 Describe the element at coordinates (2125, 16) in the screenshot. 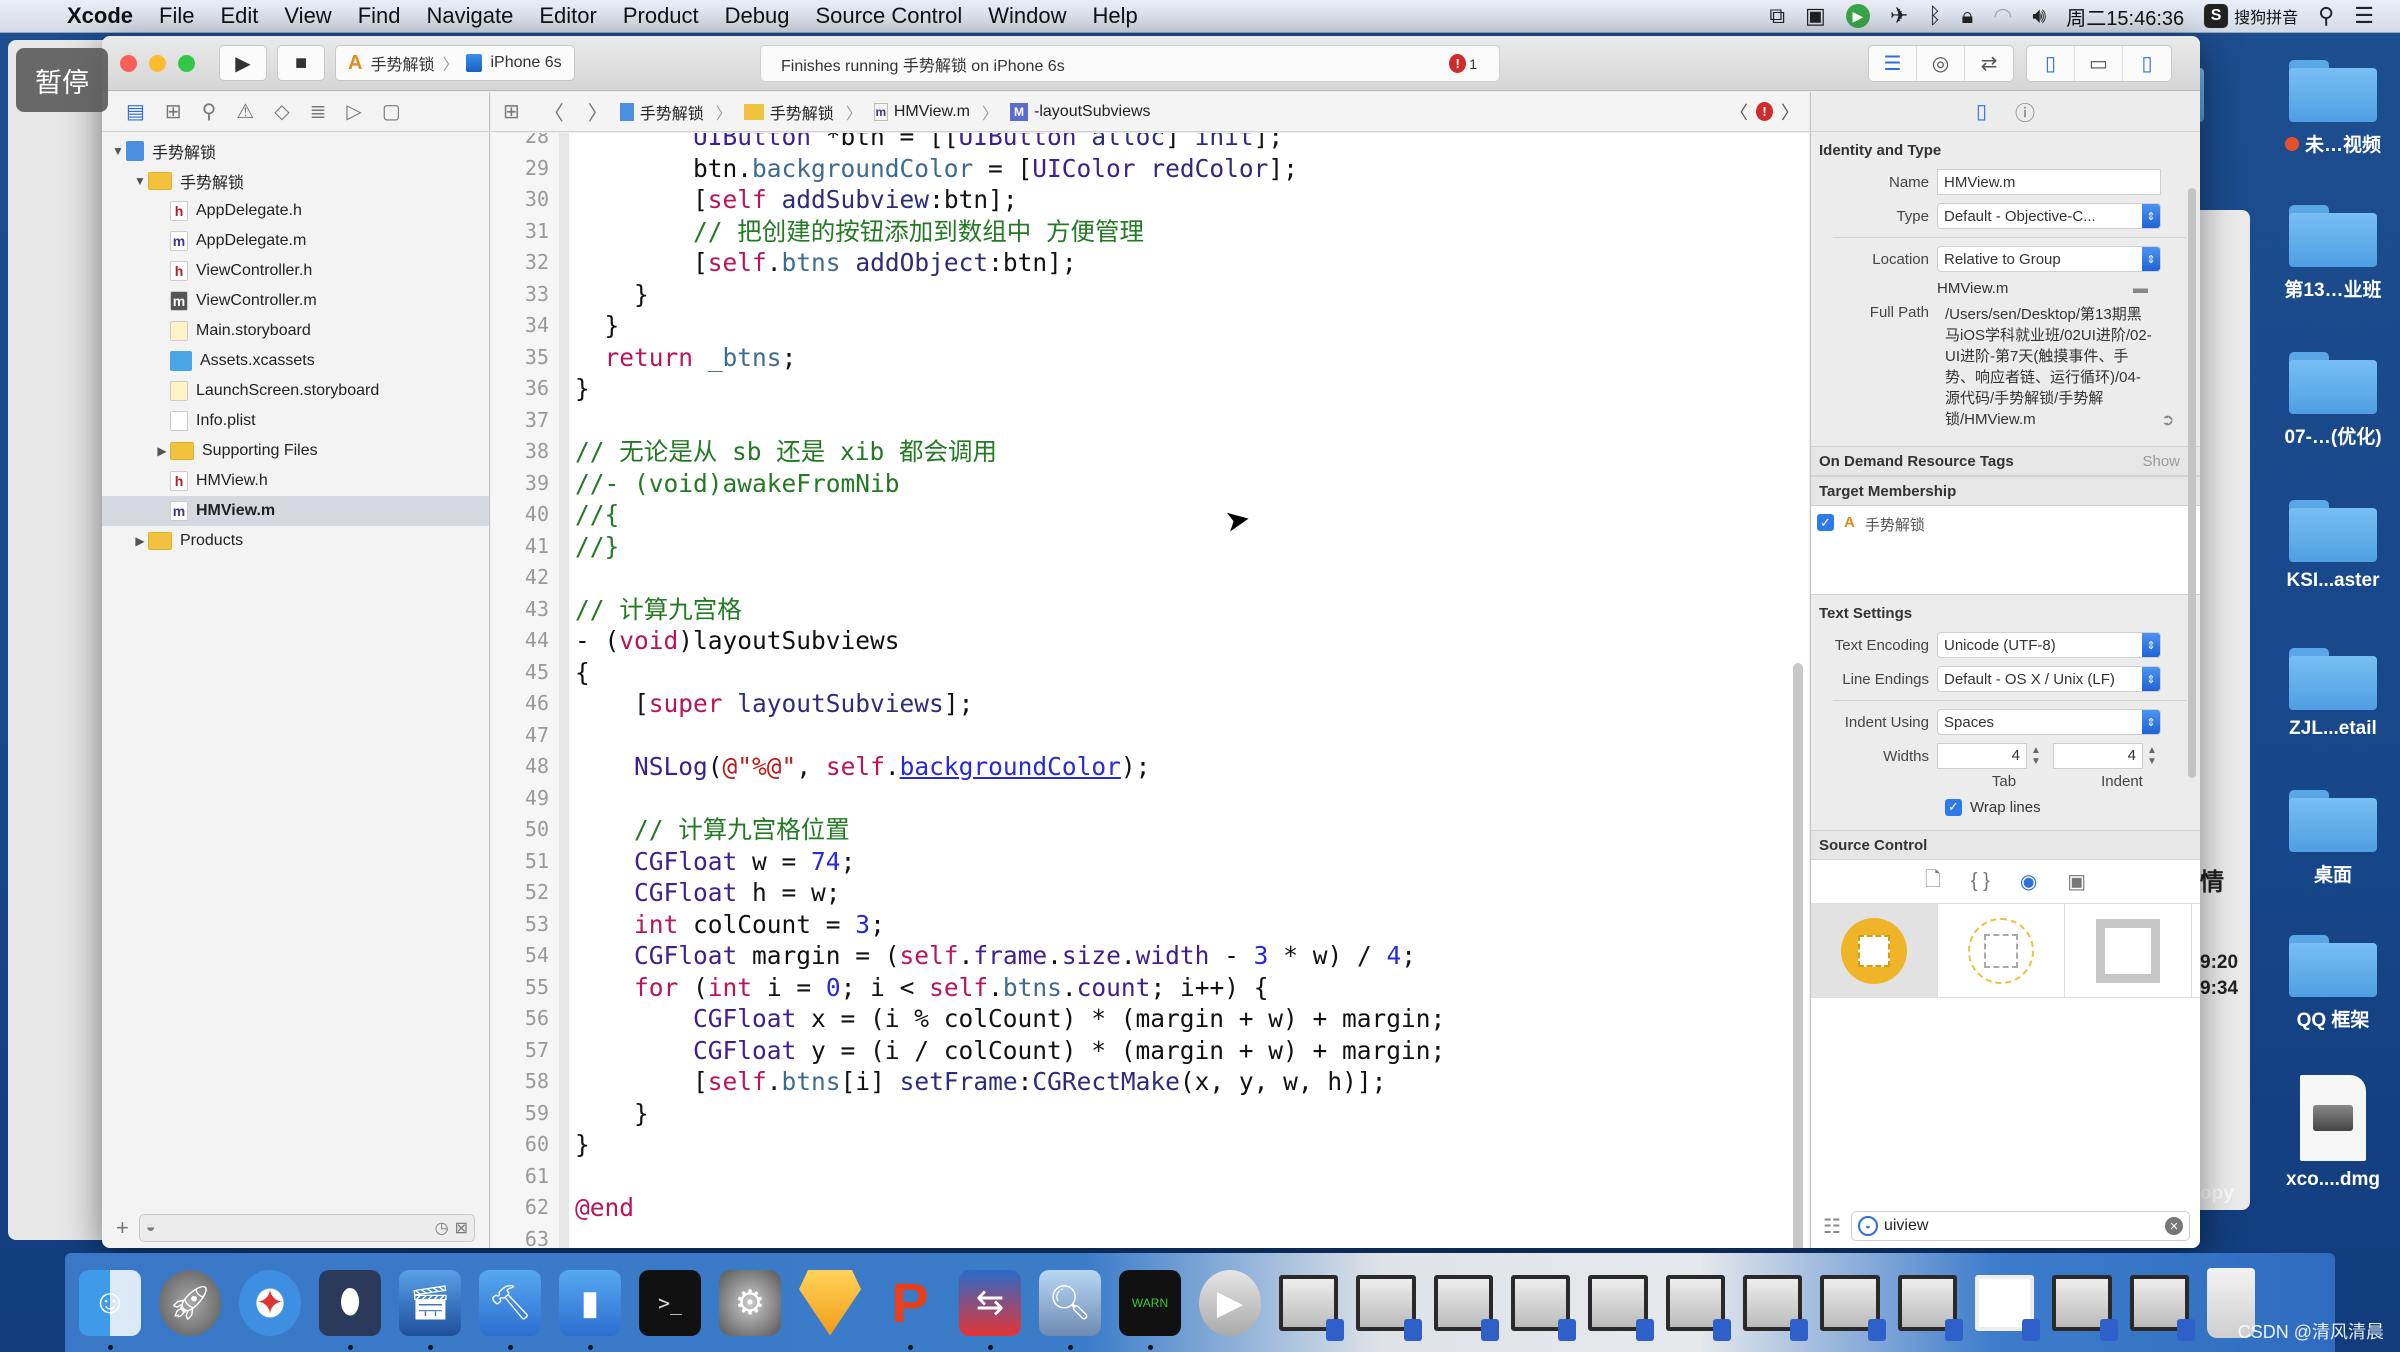

I see `clock: 周二15:46:36` at that location.